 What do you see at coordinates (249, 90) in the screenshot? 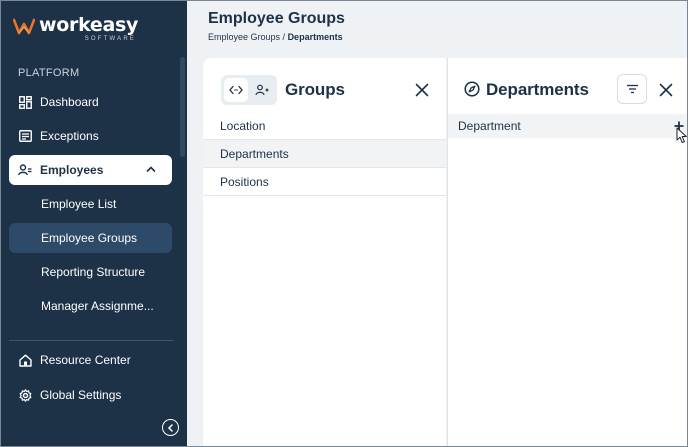
I see `view-toggle` at bounding box center [249, 90].